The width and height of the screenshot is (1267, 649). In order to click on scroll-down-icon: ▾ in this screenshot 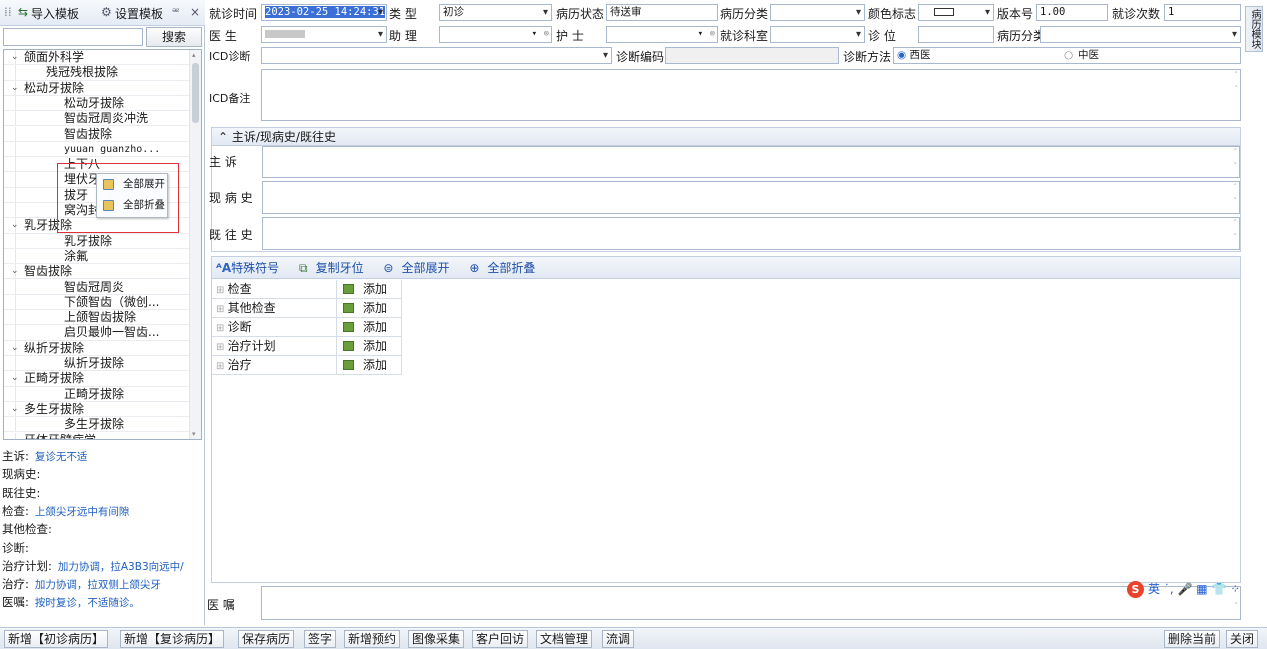, I will do `click(194, 434)`.